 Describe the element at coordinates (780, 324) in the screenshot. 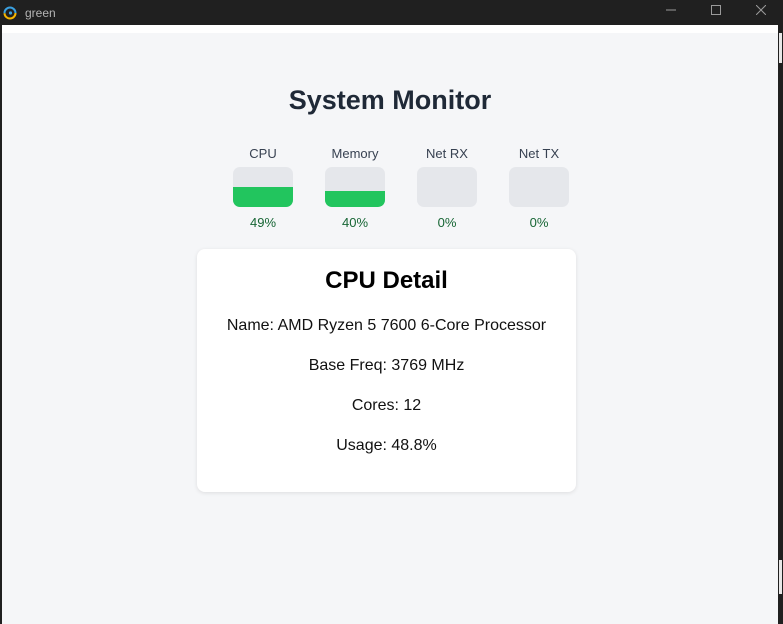

I see `window-right-edge` at that location.